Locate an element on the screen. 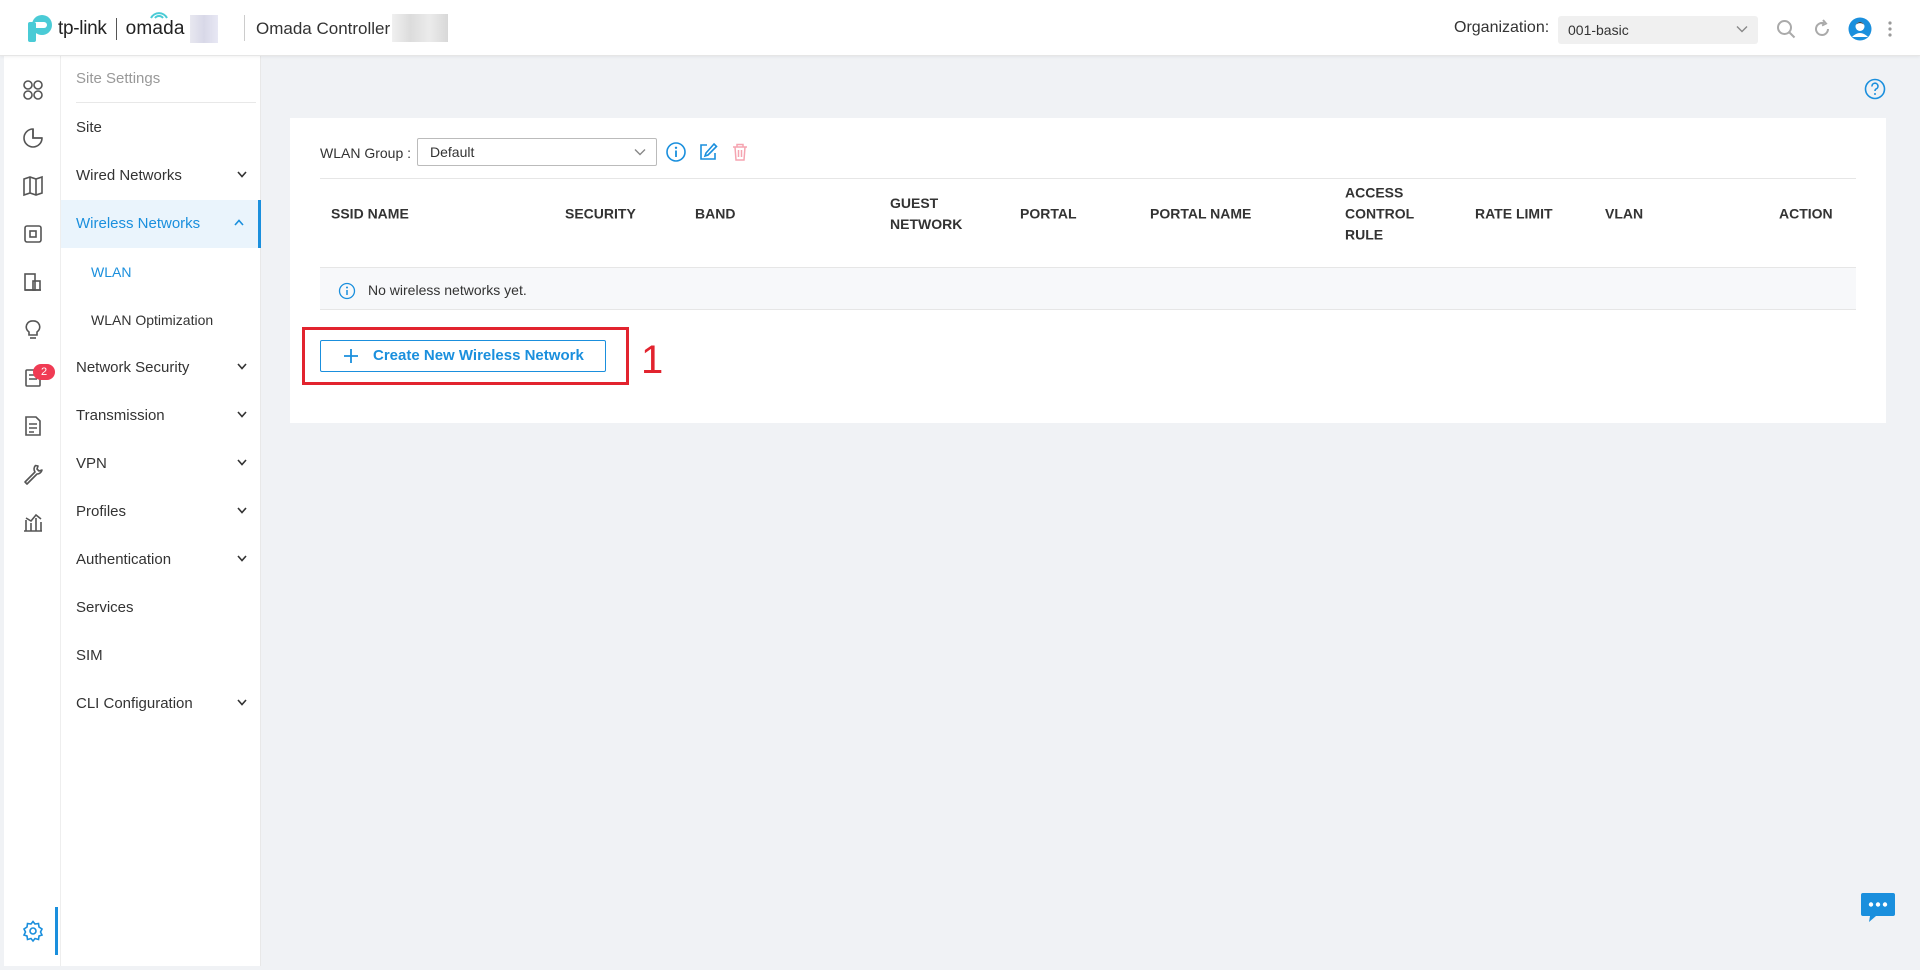 The image size is (1920, 970). reports-document-icon is located at coordinates (33, 426).